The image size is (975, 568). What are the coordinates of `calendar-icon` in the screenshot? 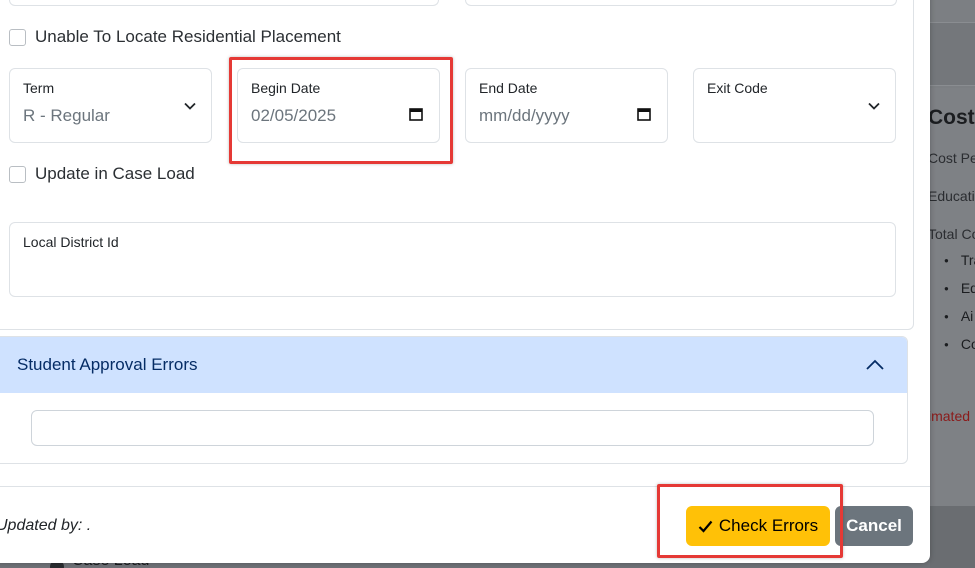 It's located at (644, 114).